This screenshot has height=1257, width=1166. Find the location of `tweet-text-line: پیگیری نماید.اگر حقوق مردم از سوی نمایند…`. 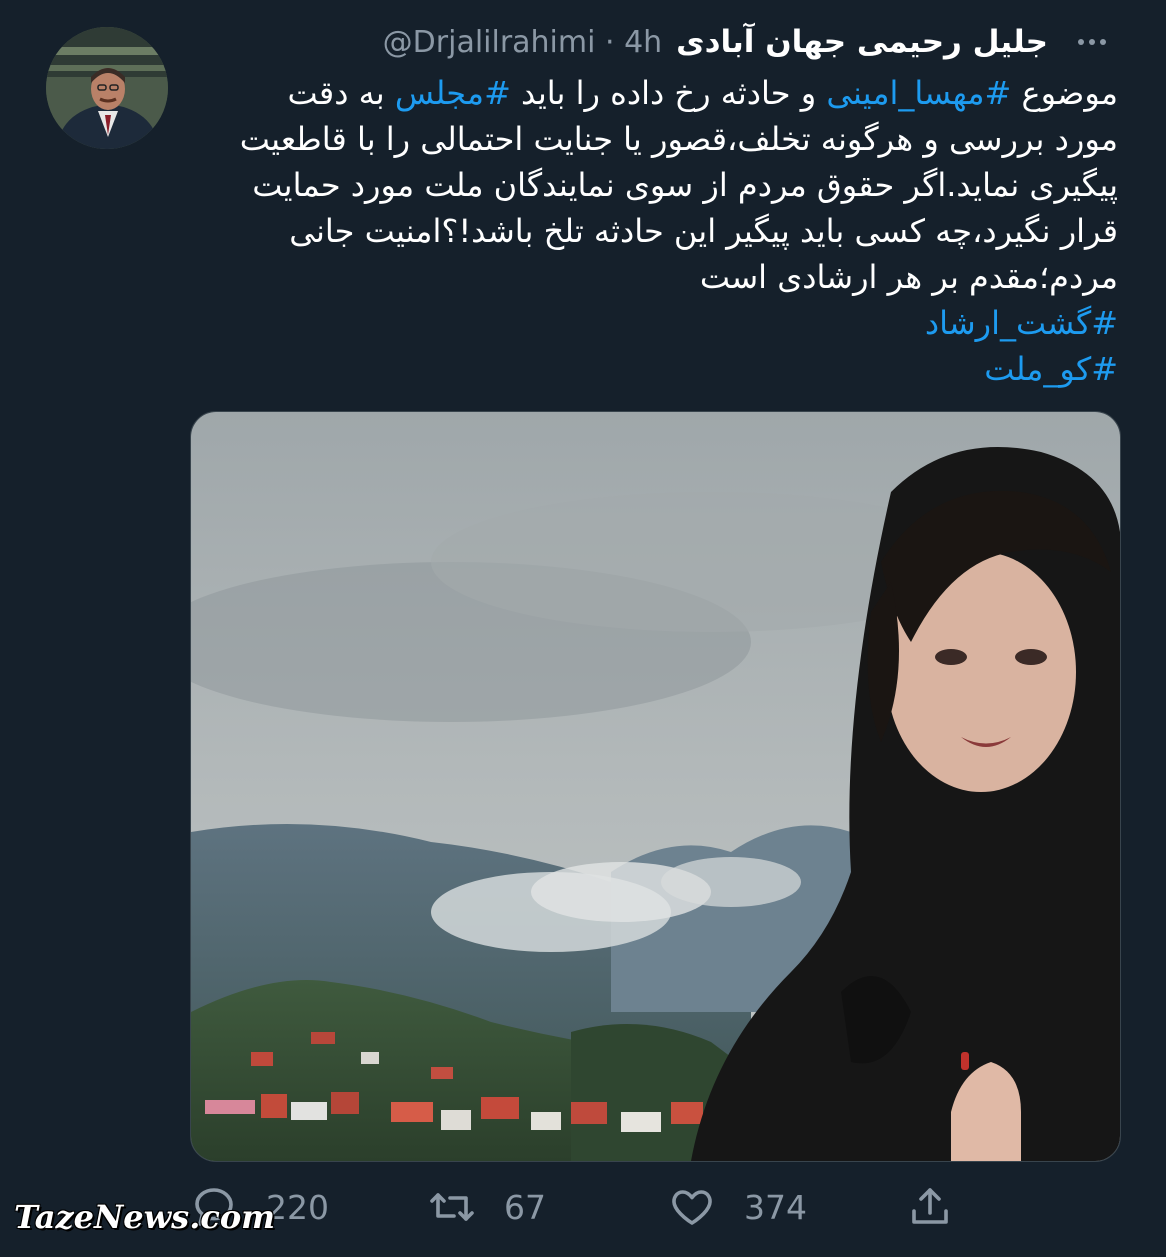

tweet-text-line: پیگیری نماید.اگر حقوق مردم از سوی نمایند… is located at coordinates (654, 185).